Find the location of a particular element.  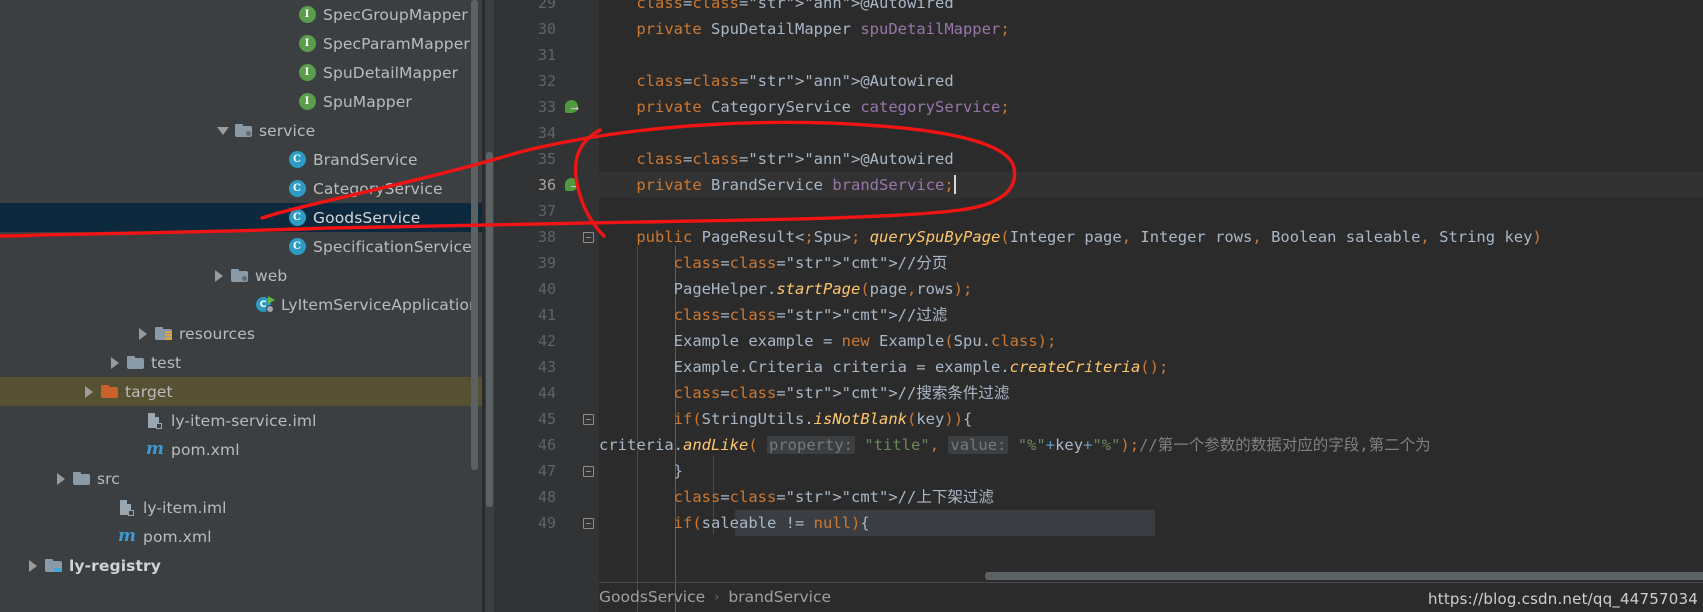

sidebar-vertical-scrollbar is located at coordinates (474, 235).